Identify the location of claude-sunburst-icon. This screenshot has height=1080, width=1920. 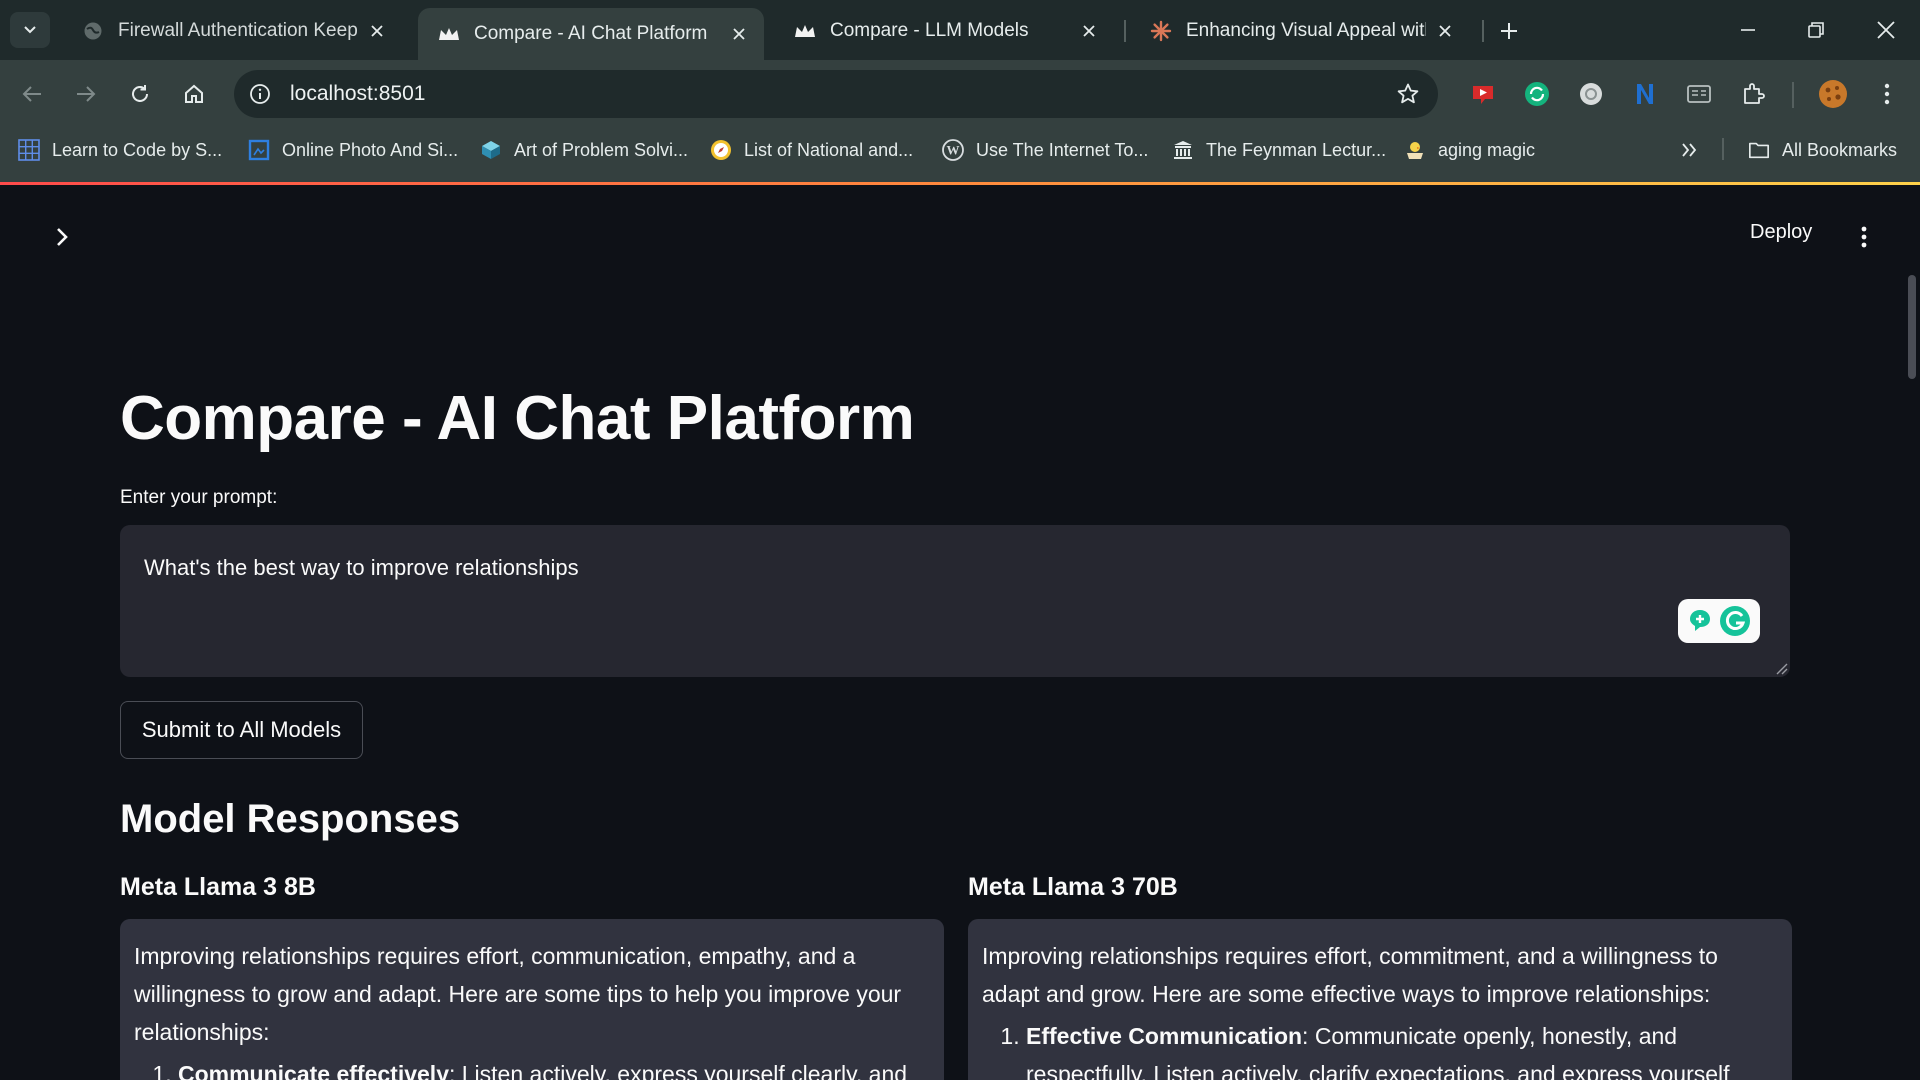
(1161, 31).